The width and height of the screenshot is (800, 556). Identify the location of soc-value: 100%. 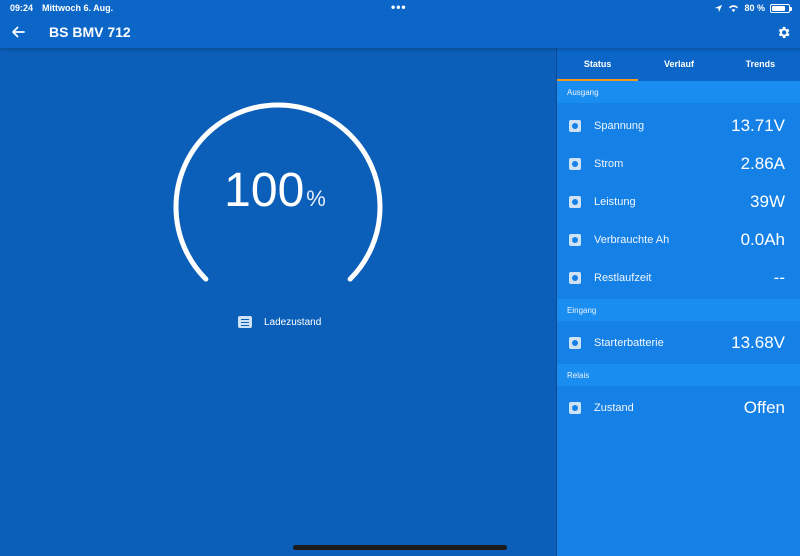
(275, 190).